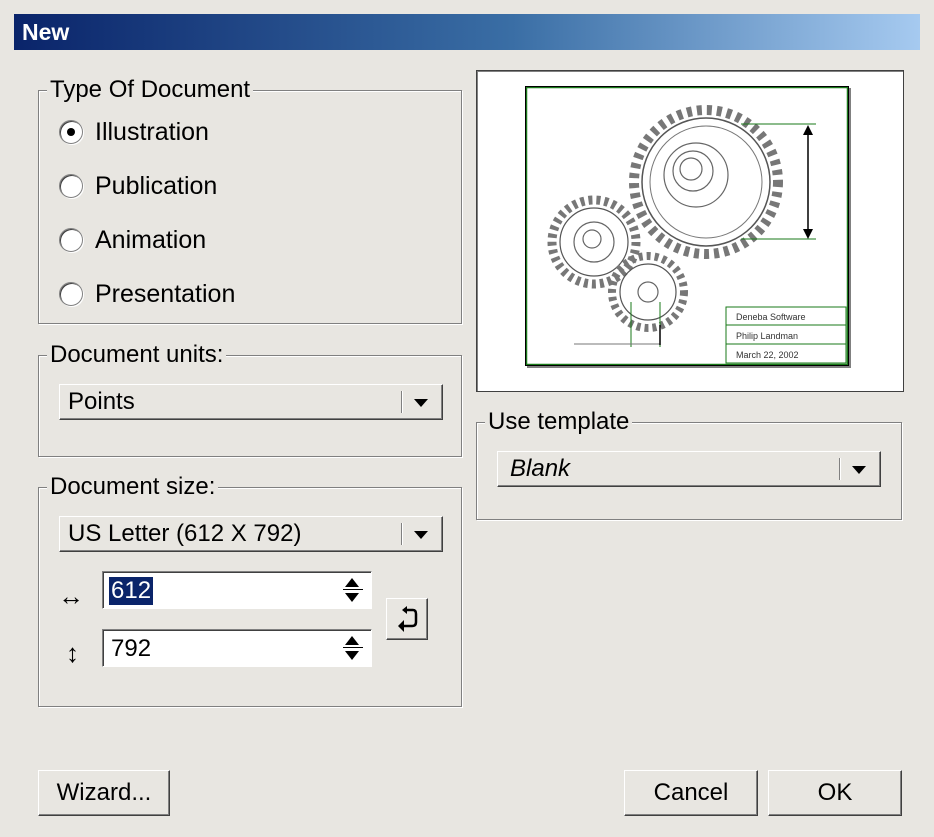 The height and width of the screenshot is (837, 934). What do you see at coordinates (46, 32) in the screenshot?
I see `window-title: New` at bounding box center [46, 32].